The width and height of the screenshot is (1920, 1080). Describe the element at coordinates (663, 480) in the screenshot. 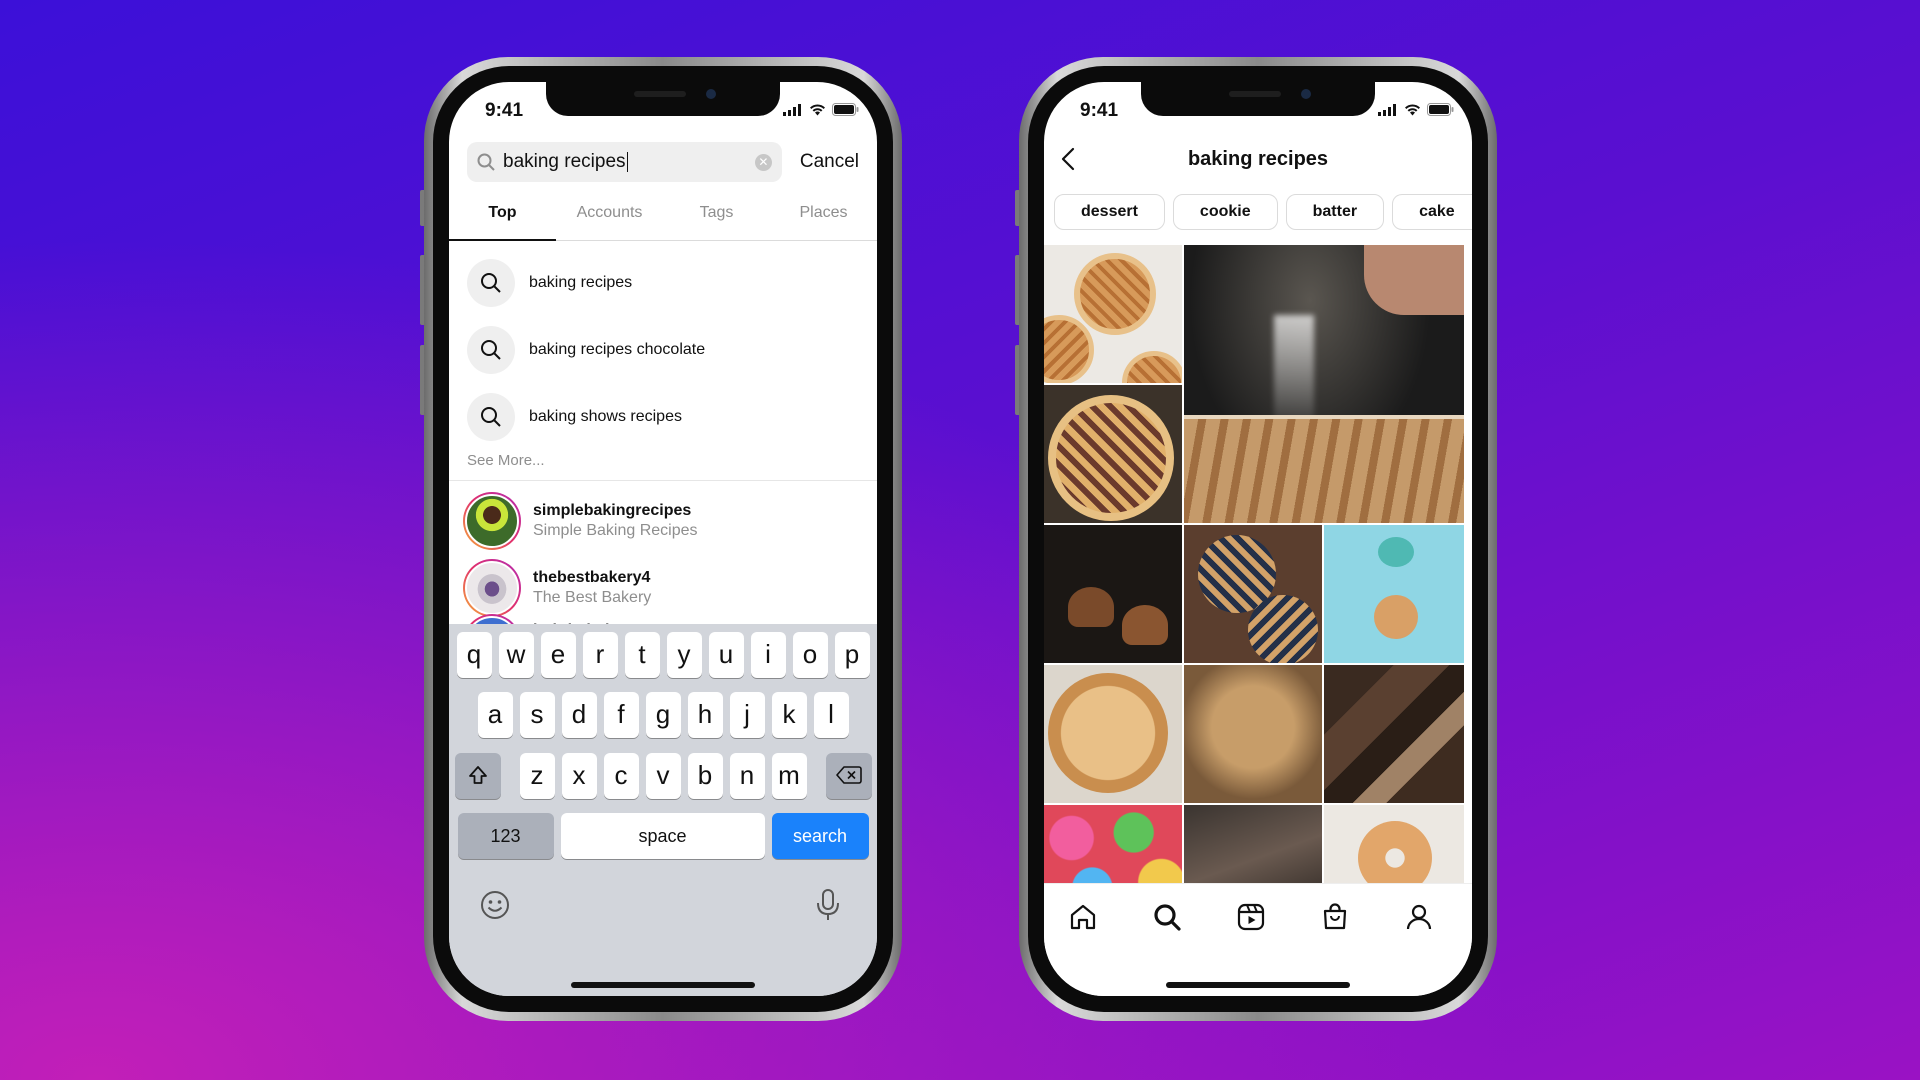

I see `divider` at that location.